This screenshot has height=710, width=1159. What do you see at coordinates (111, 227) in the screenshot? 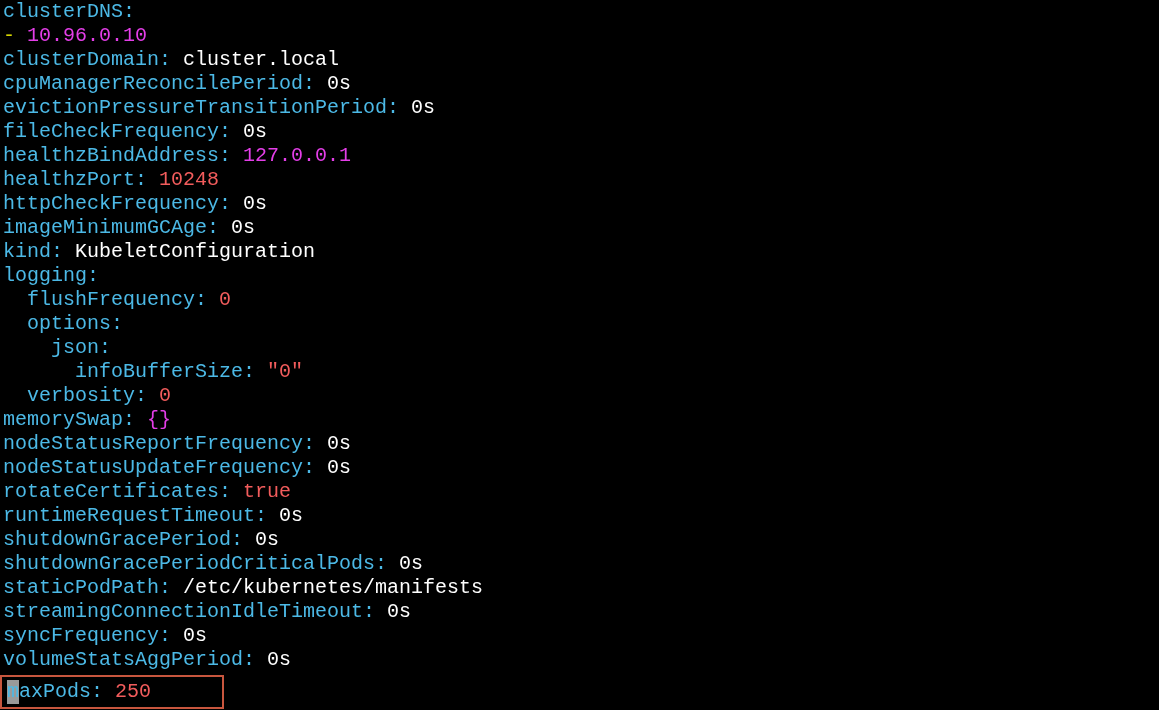
I see `yaml-key: imageMinimumGCAge:` at bounding box center [111, 227].